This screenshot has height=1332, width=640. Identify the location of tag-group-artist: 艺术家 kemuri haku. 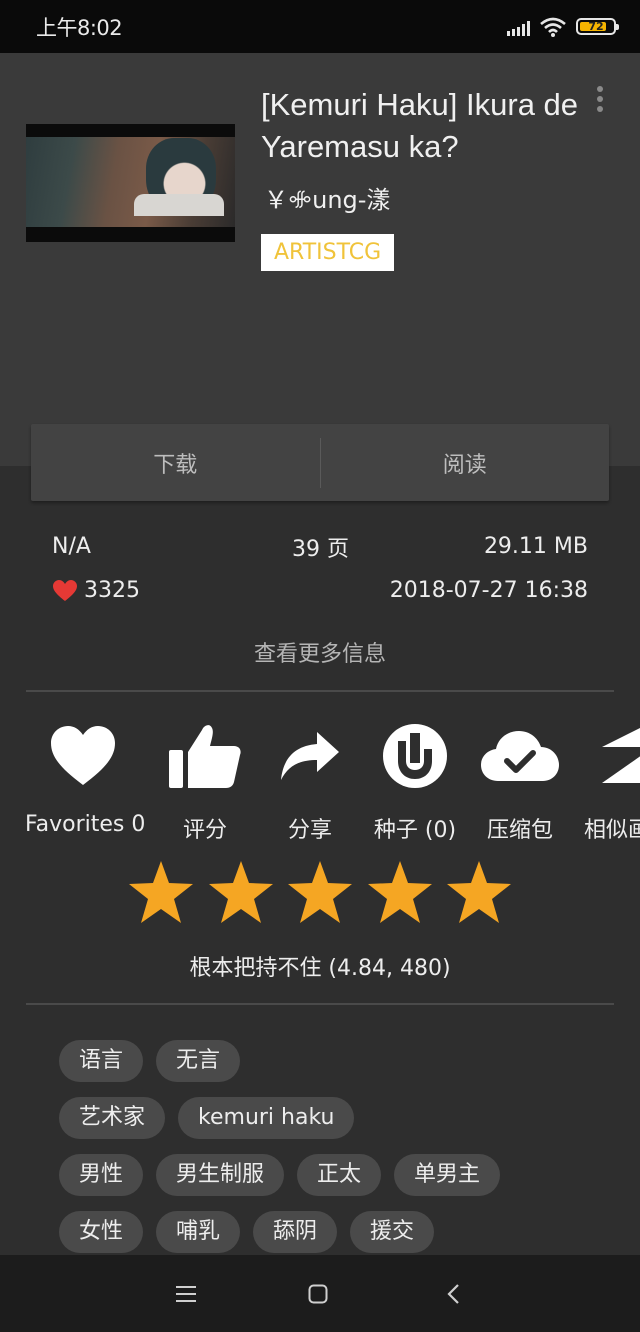
(339, 1118).